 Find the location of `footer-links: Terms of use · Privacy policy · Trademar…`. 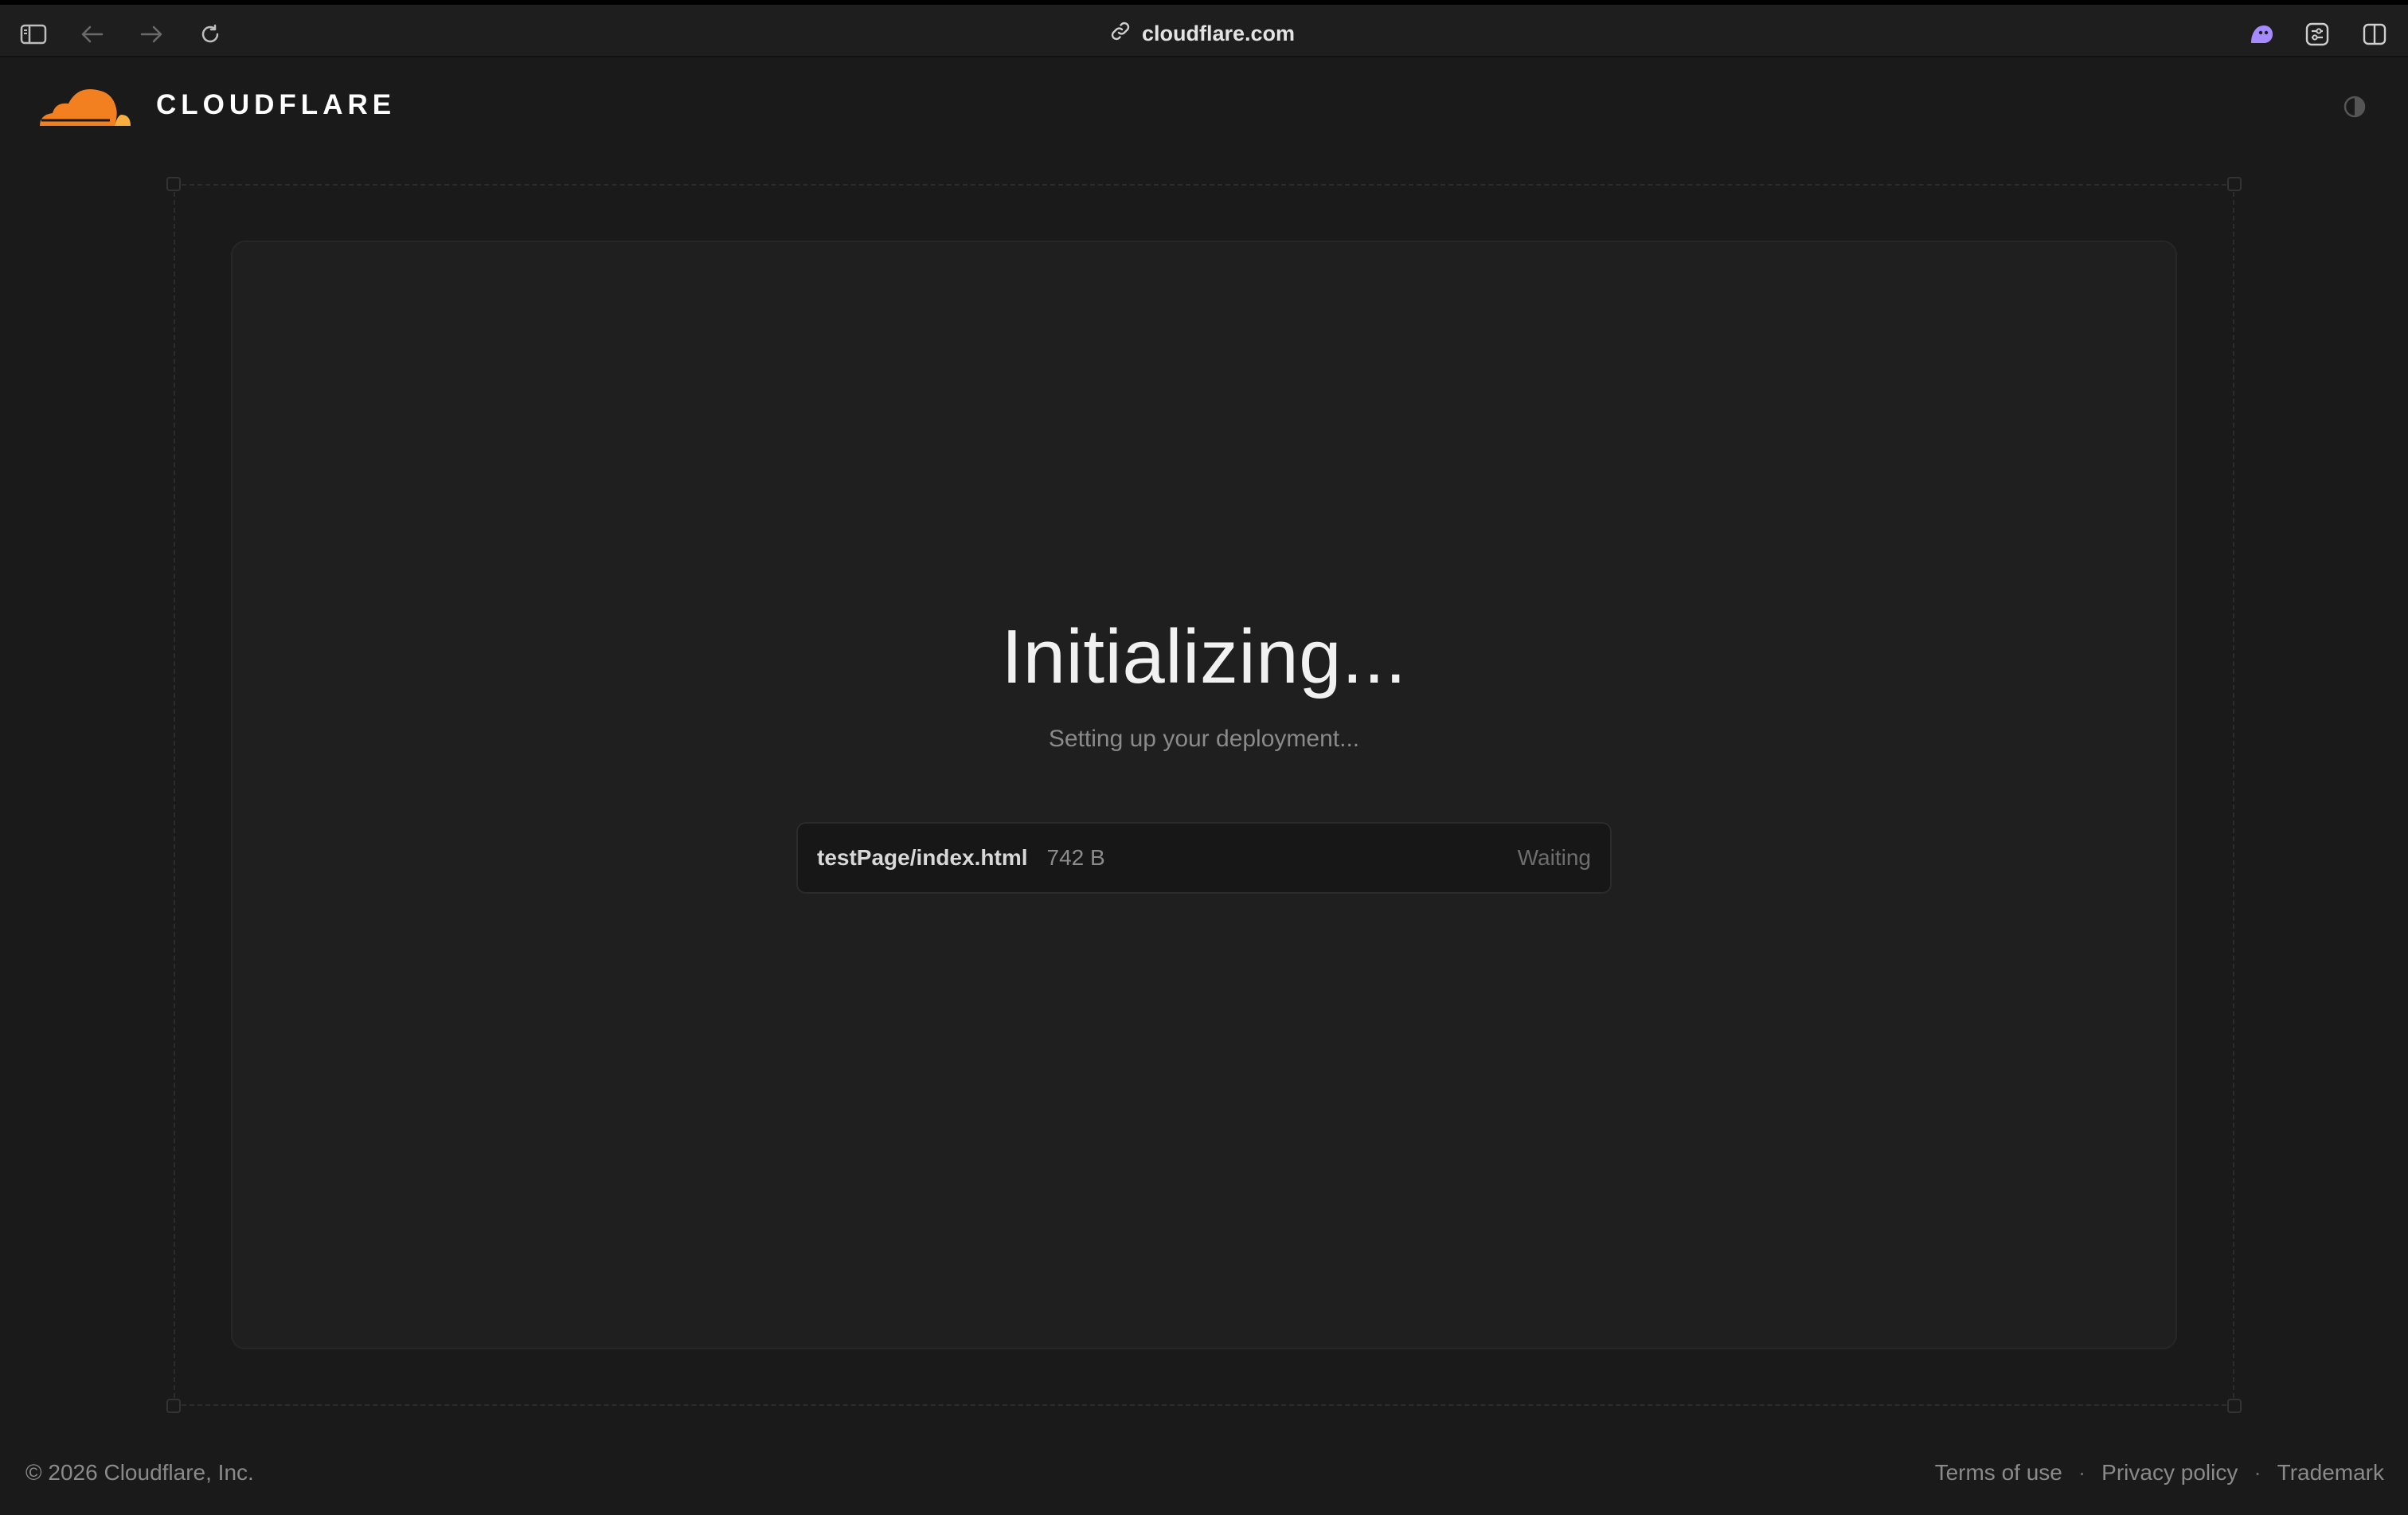

footer-links: Terms of use · Privacy policy · Trademar… is located at coordinates (2159, 1473).